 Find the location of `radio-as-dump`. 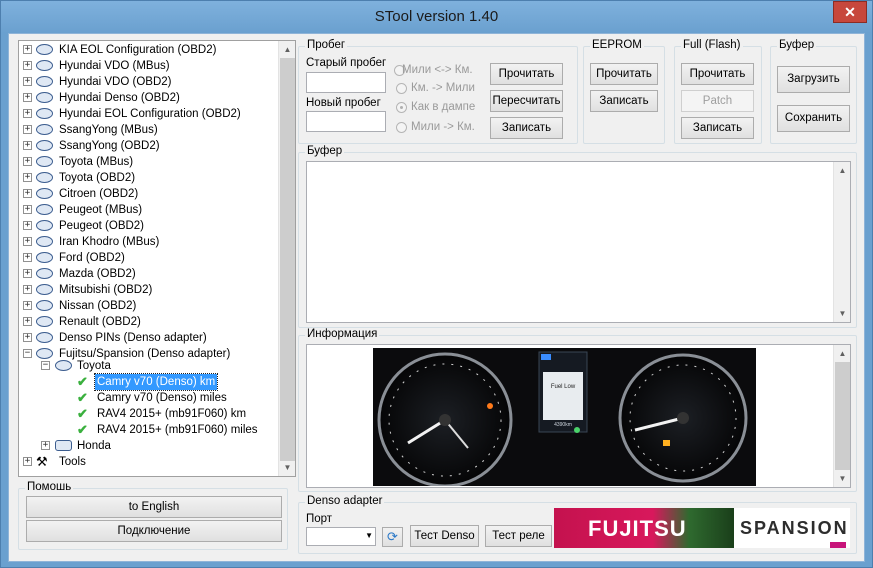

radio-as-dump is located at coordinates (401, 107).